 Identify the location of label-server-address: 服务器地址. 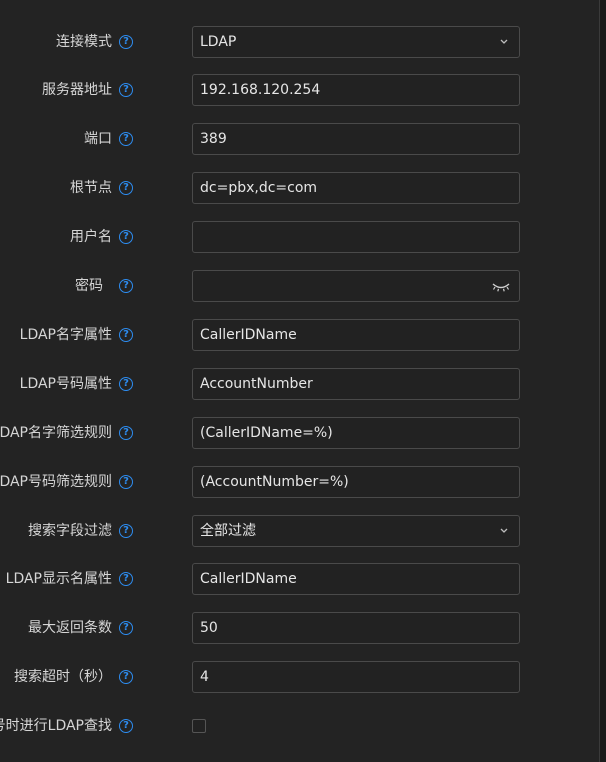
(77, 90).